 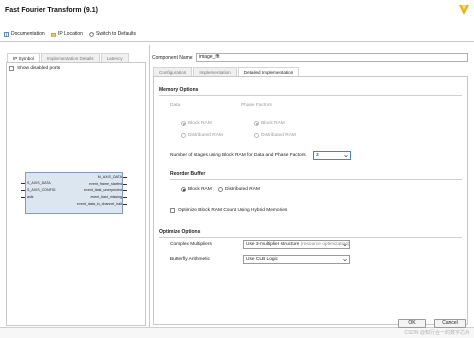 I want to click on data-distributed-ram-radio: Distributed RAM, so click(x=202, y=135).